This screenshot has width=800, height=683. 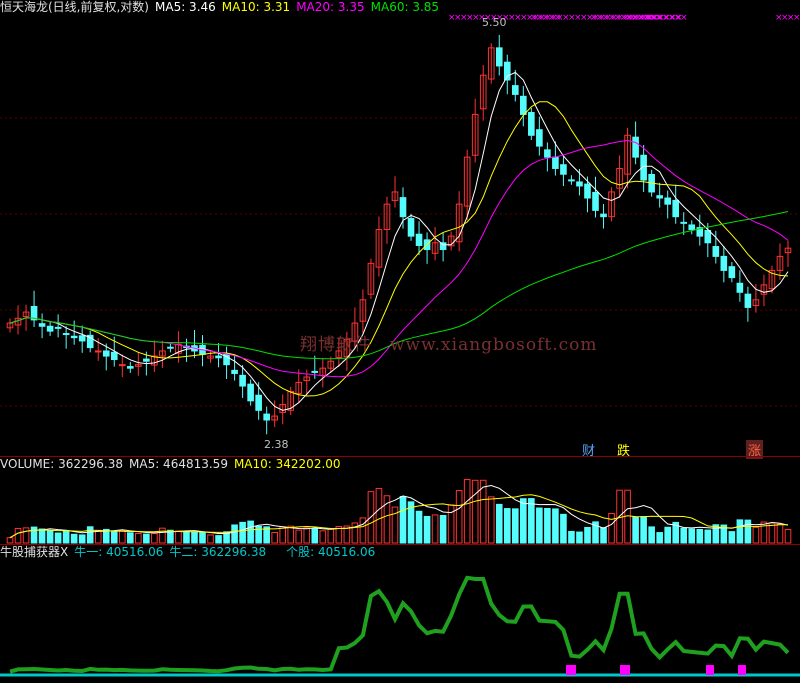 What do you see at coordinates (330, 7) in the screenshot?
I see `ma20-readout: MA20: 3.35` at bounding box center [330, 7].